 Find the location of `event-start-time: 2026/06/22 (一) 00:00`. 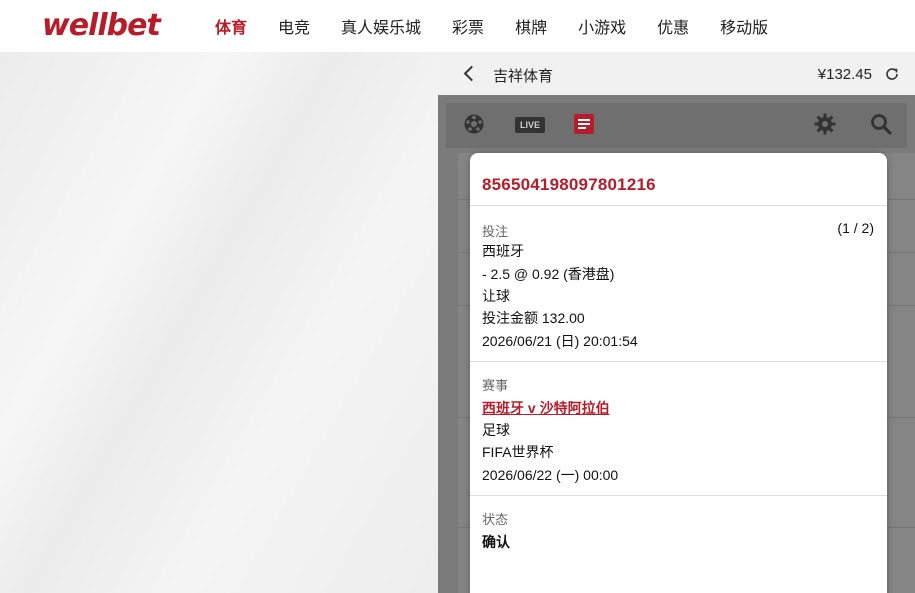

event-start-time: 2026/06/22 (一) 00:00 is located at coordinates (550, 475).